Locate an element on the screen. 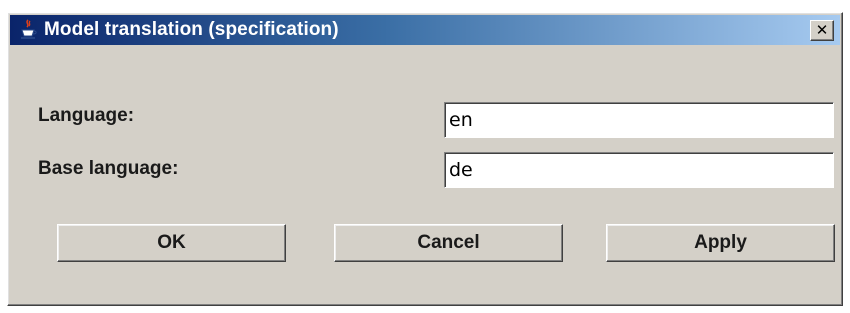 The width and height of the screenshot is (850, 313). title-bar: Model translation (specification) ✕ is located at coordinates (425, 30).